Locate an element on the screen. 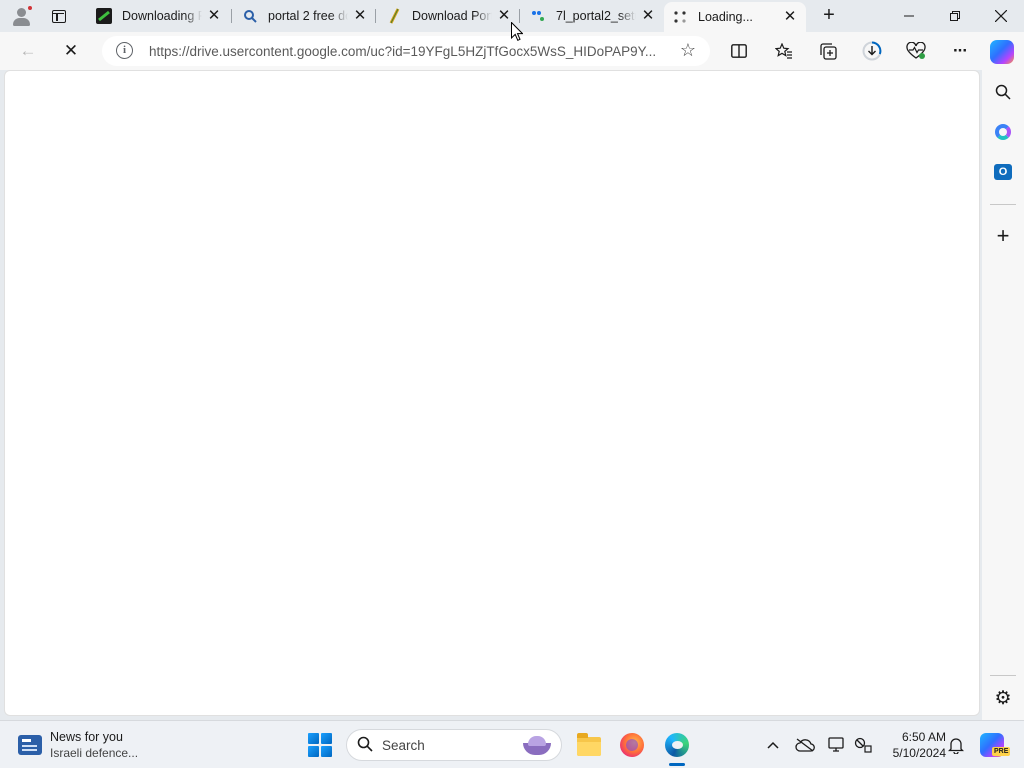 The width and height of the screenshot is (1024, 768). monitor-icon is located at coordinates (836, 744).